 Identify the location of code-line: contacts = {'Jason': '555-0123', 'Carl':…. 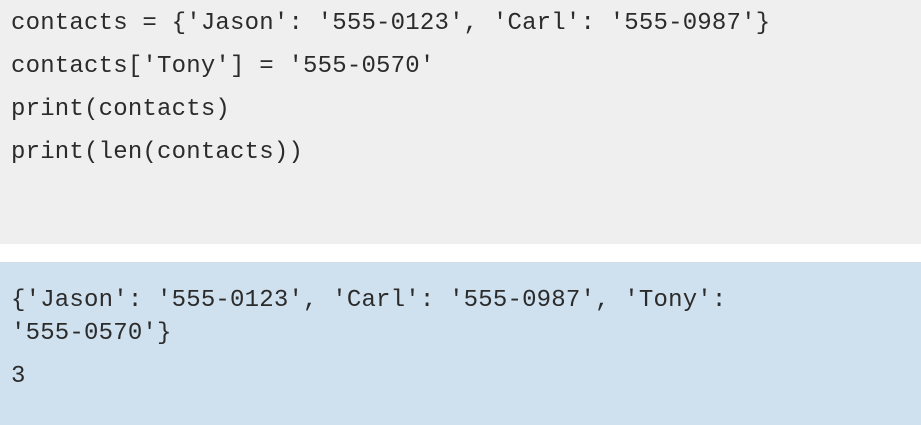
(391, 23).